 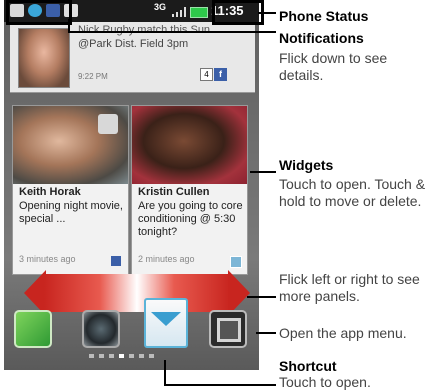 I want to click on facebook-icon, so click(x=116, y=261).